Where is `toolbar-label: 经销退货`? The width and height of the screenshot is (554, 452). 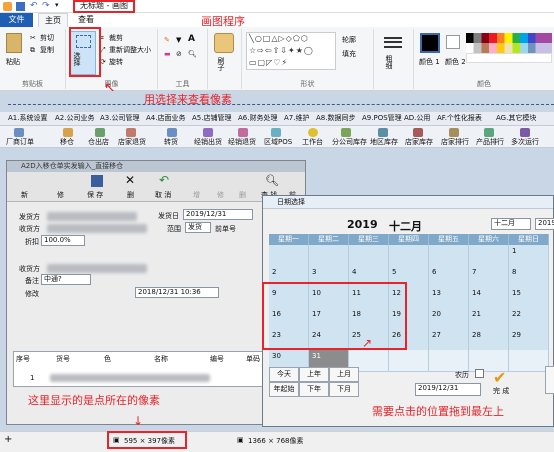 toolbar-label: 经销退货 is located at coordinates (242, 142).